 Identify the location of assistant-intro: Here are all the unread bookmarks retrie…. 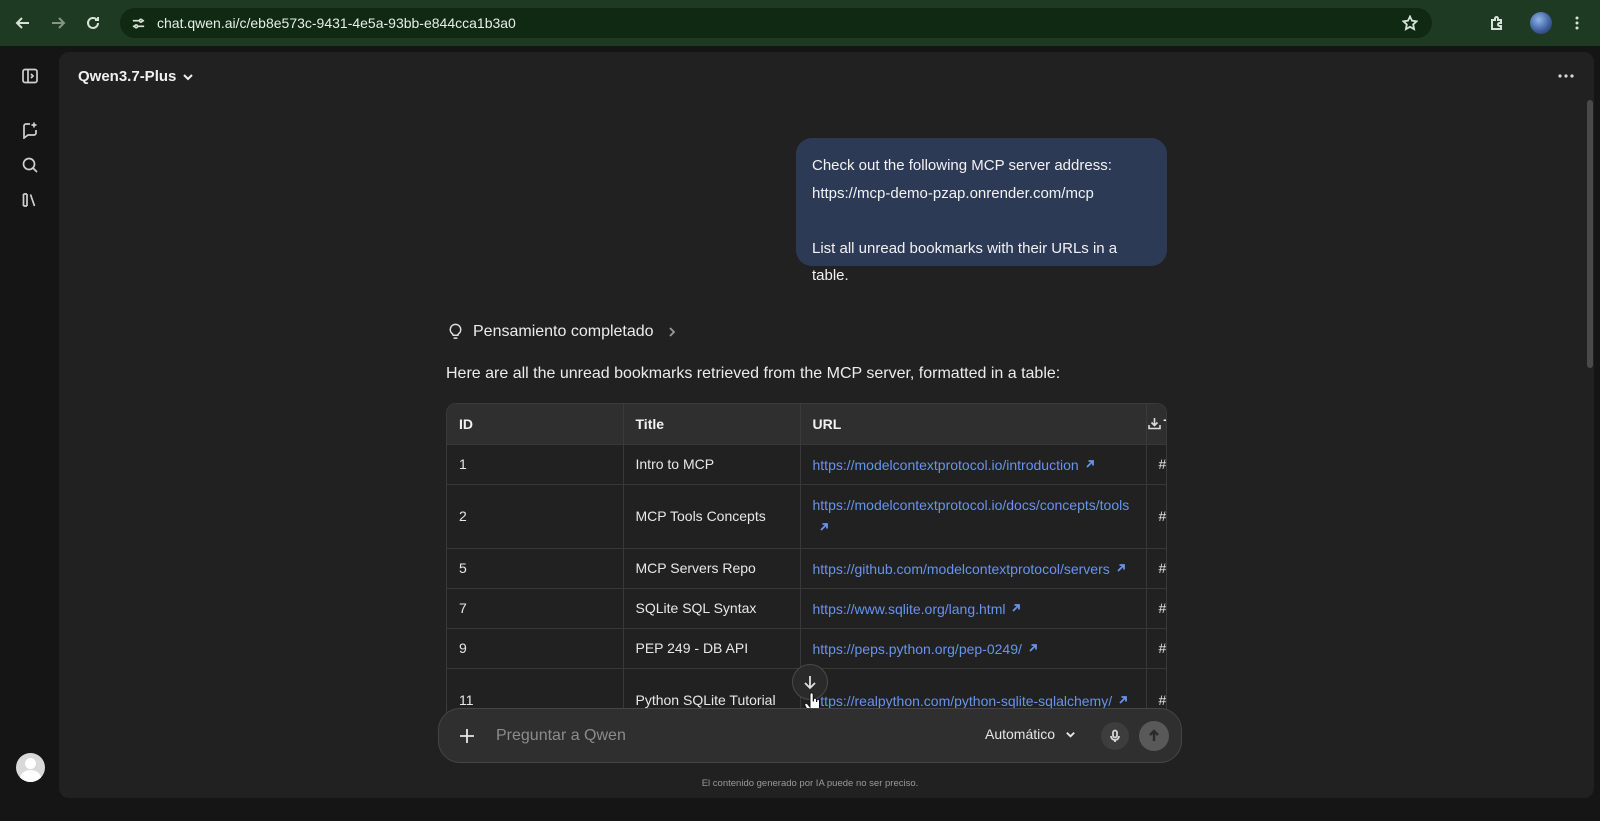
(753, 373).